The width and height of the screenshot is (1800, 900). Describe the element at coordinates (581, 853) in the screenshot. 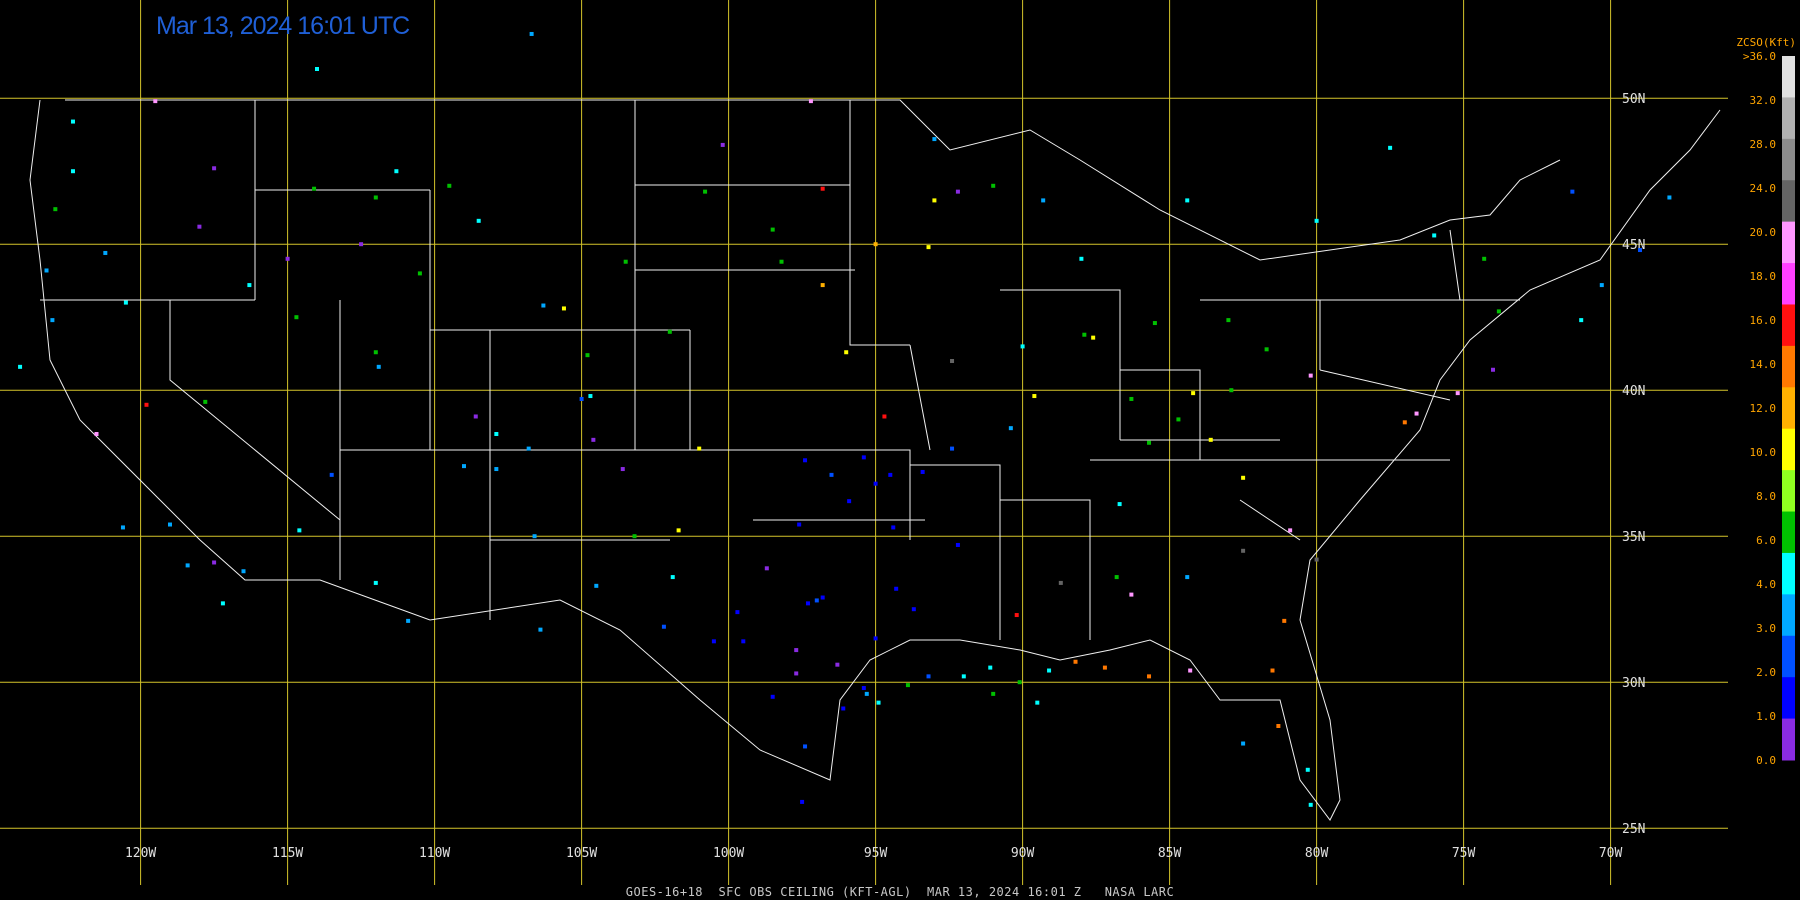

I see `lon-label: 105W` at that location.